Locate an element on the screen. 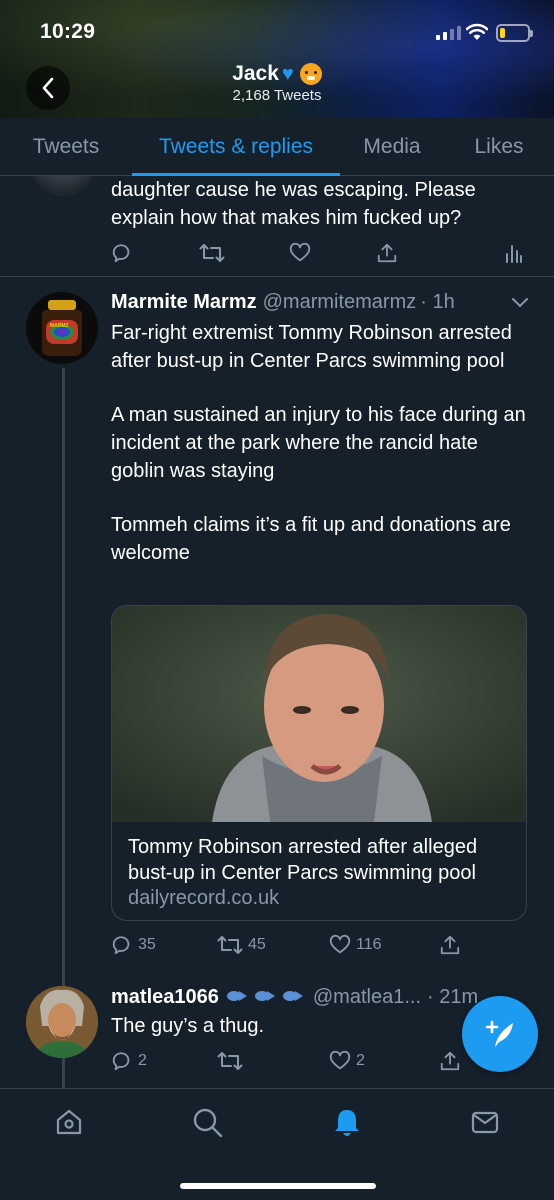 Image resolution: width=554 pixels, height=1200 pixels. reply-button: 35 is located at coordinates (133, 945).